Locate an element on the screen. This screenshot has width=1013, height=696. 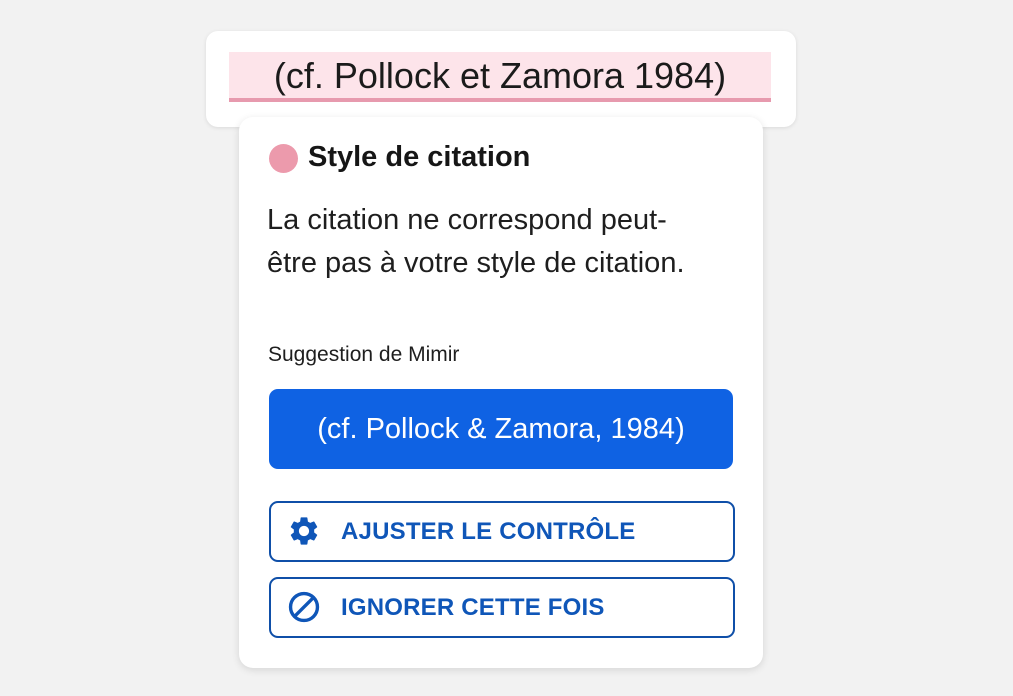
suggestion-label: Suggestion de Mimir is located at coordinates (364, 354).